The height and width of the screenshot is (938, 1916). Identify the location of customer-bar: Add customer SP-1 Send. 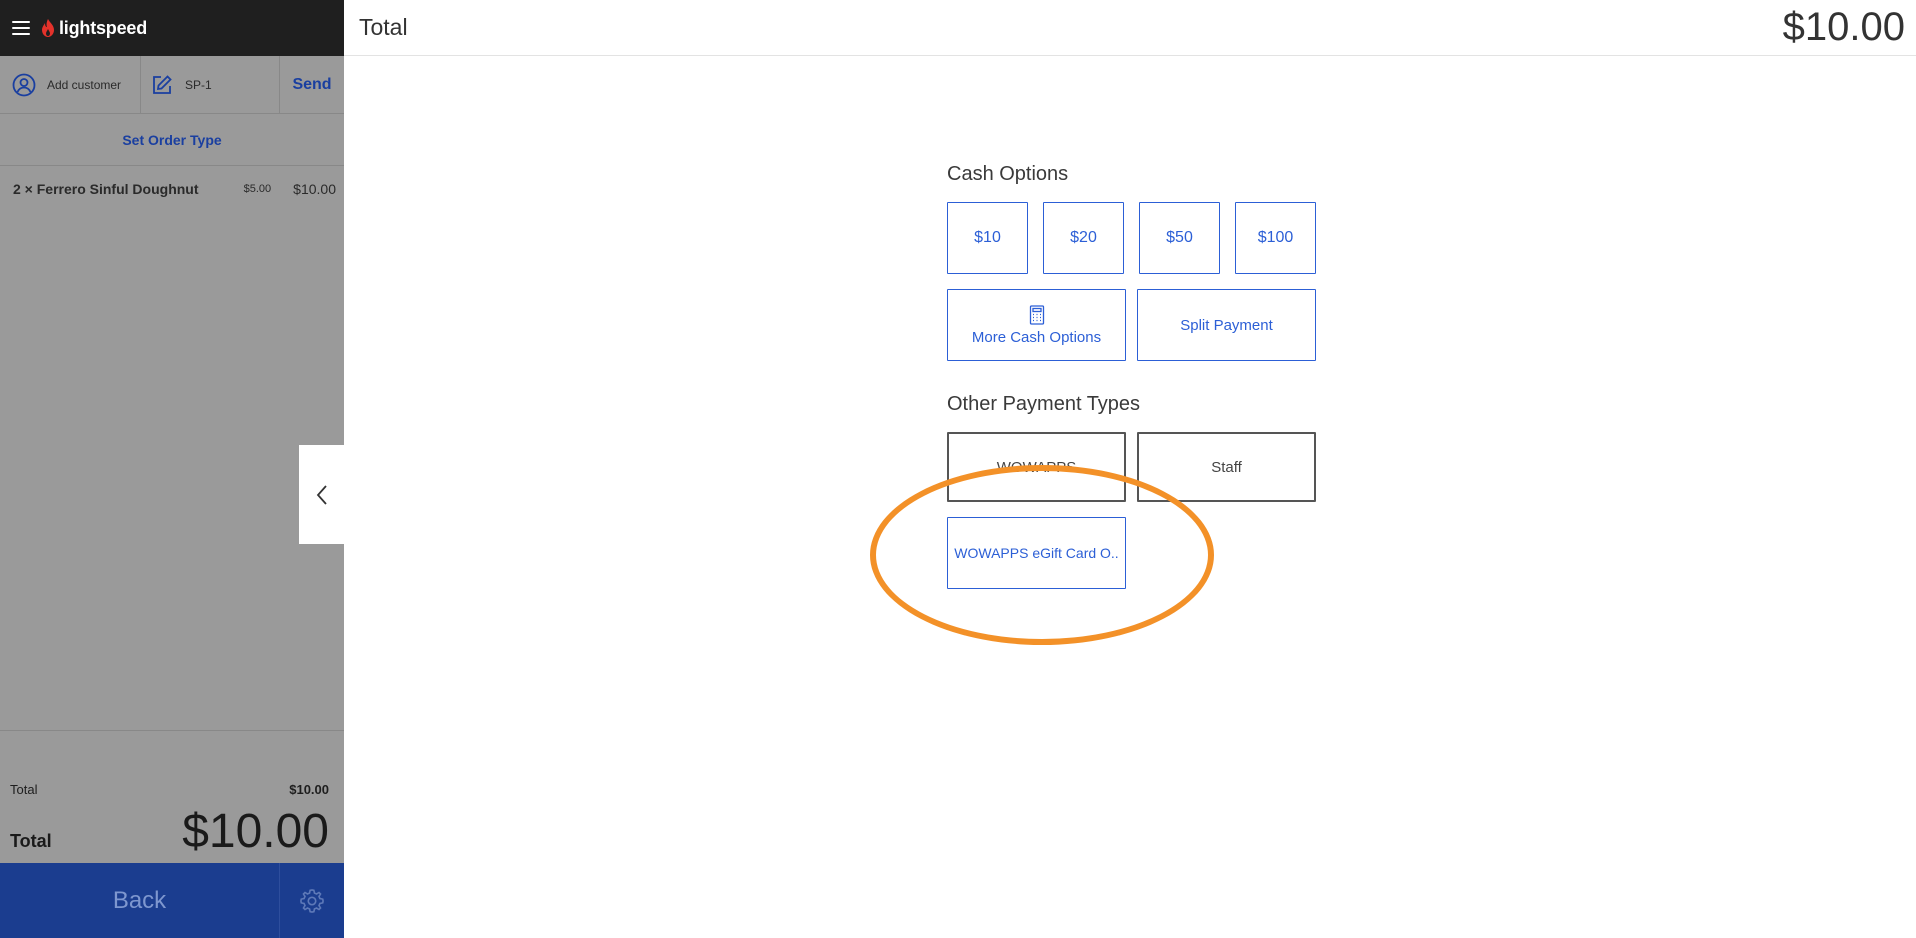
(172, 85).